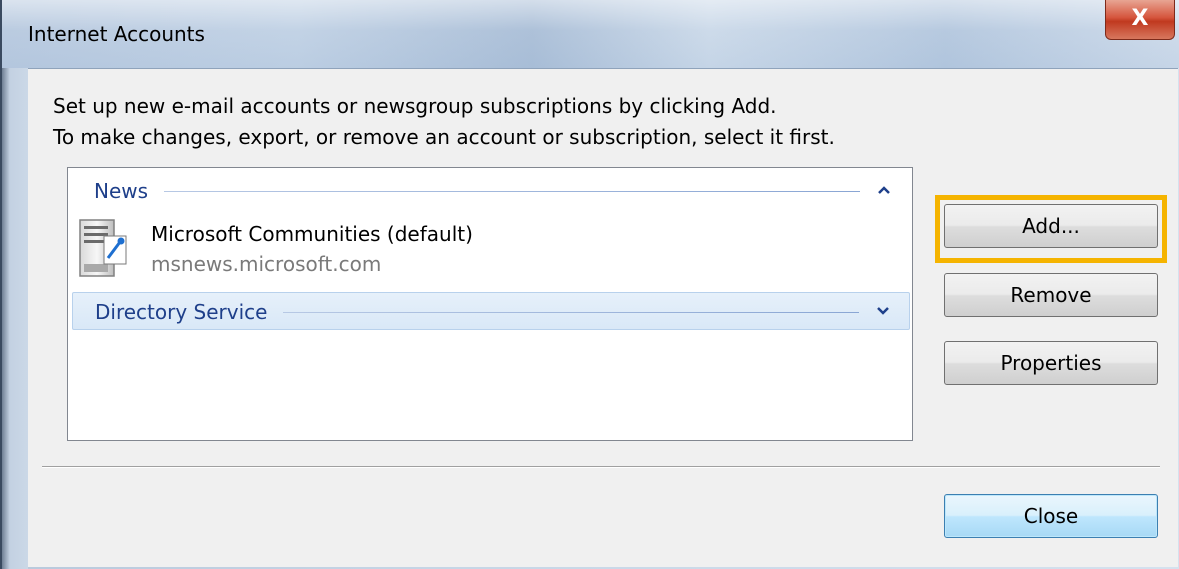  What do you see at coordinates (1051, 363) in the screenshot?
I see `properties-button: Properties` at bounding box center [1051, 363].